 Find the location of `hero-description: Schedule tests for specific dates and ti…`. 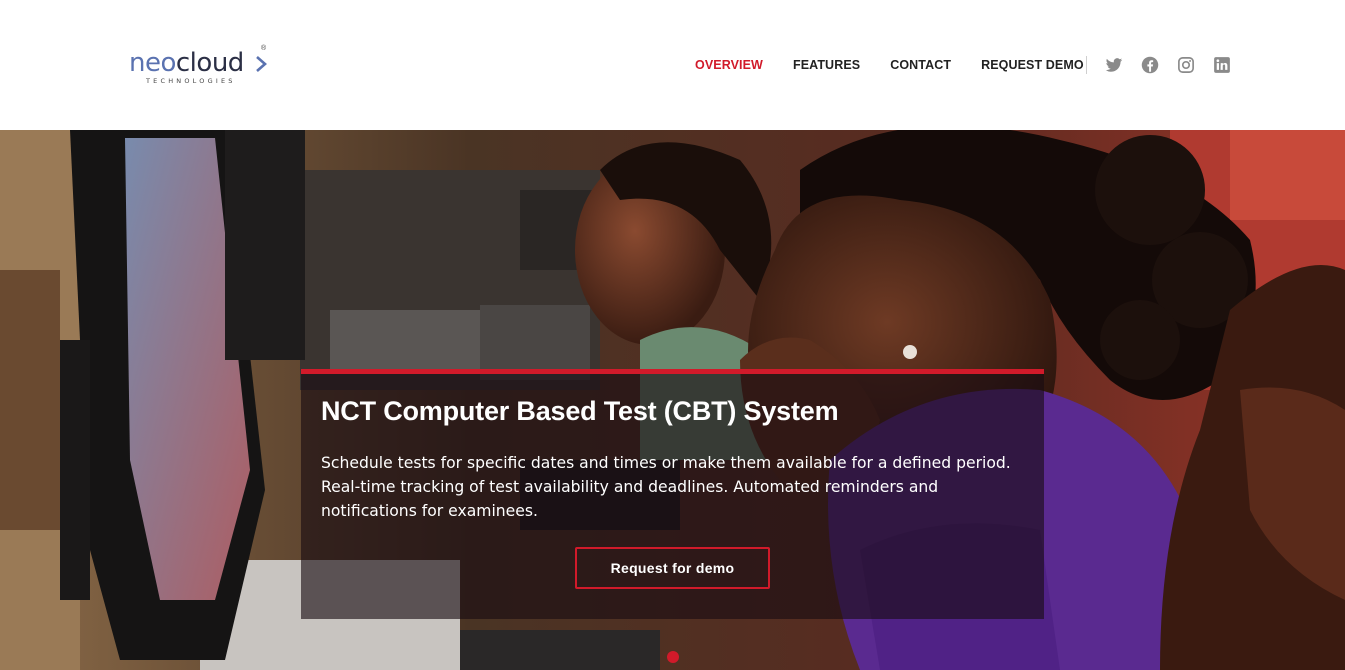

hero-description: Schedule tests for specific dates and ti… is located at coordinates (666, 487).